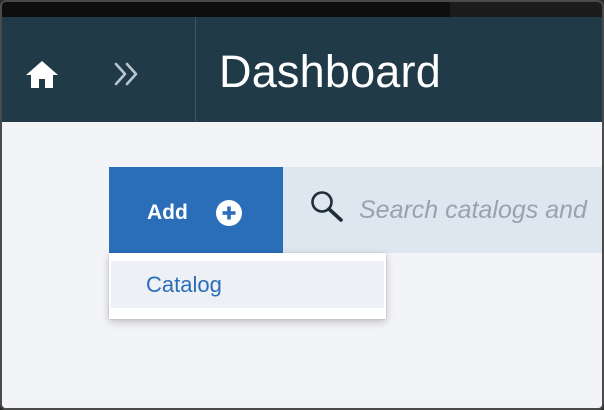 The width and height of the screenshot is (604, 410). I want to click on double-chevron-right-icon, so click(126, 74).